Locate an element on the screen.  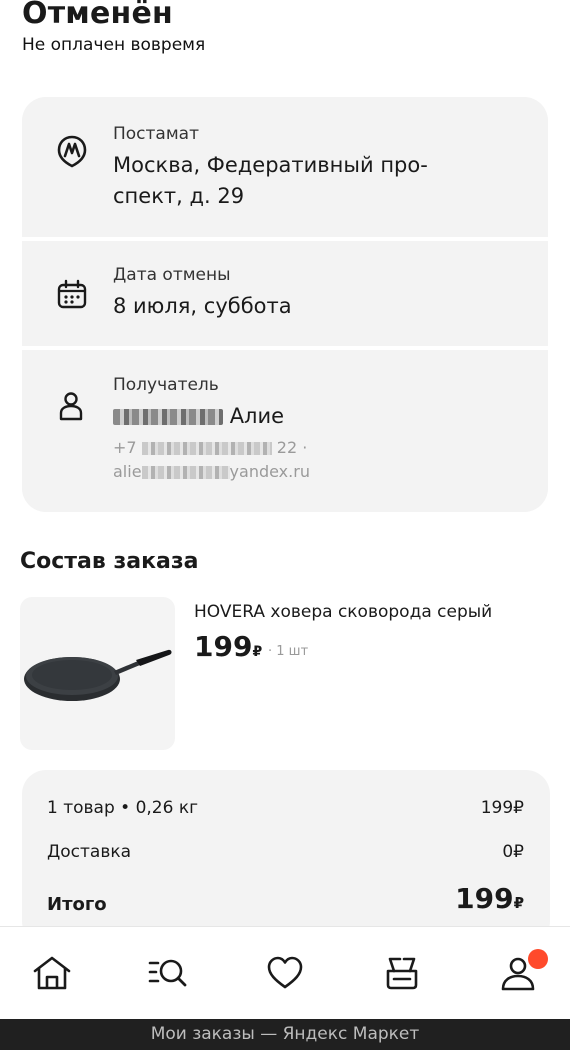
recipient-name: Алие is located at coordinates (313, 416).